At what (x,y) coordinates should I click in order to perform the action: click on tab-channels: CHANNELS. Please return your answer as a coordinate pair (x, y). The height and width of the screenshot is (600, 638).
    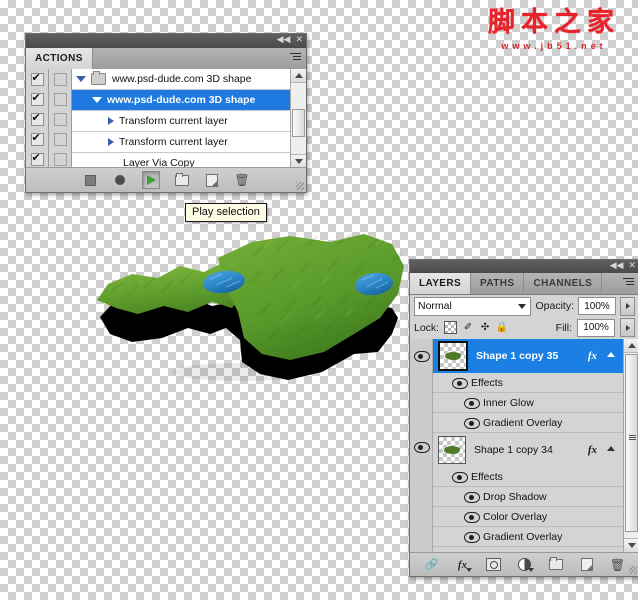
    Looking at the image, I should click on (563, 283).